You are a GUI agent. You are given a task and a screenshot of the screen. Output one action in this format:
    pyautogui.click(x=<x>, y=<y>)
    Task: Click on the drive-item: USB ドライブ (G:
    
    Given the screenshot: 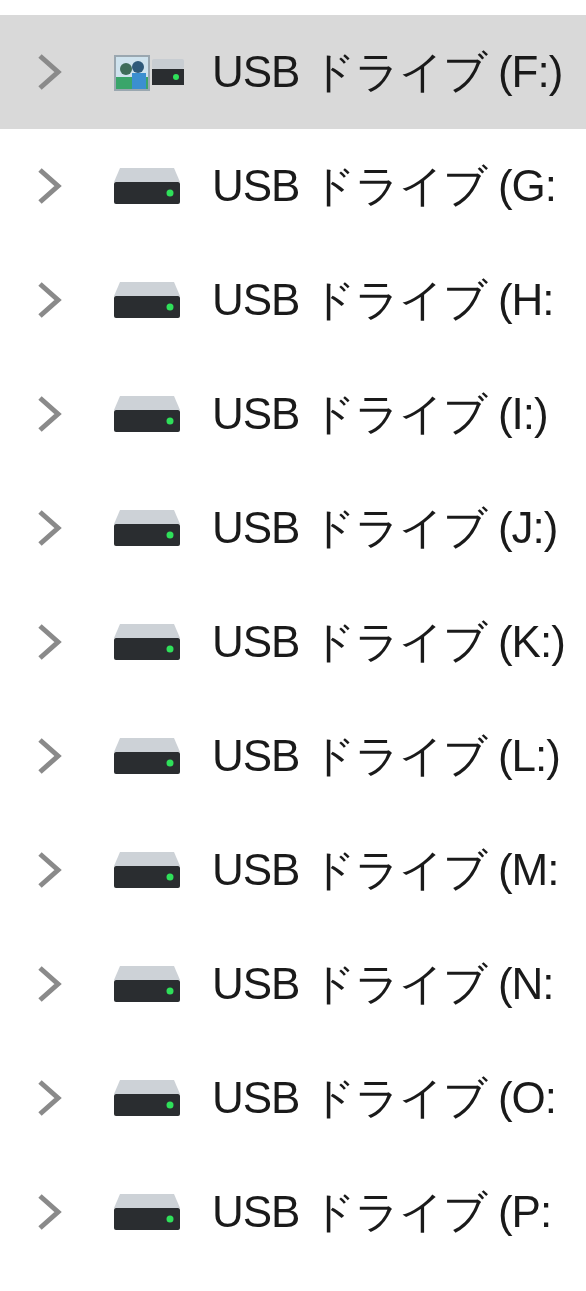 What is the action you would take?
    pyautogui.click(x=293, y=186)
    